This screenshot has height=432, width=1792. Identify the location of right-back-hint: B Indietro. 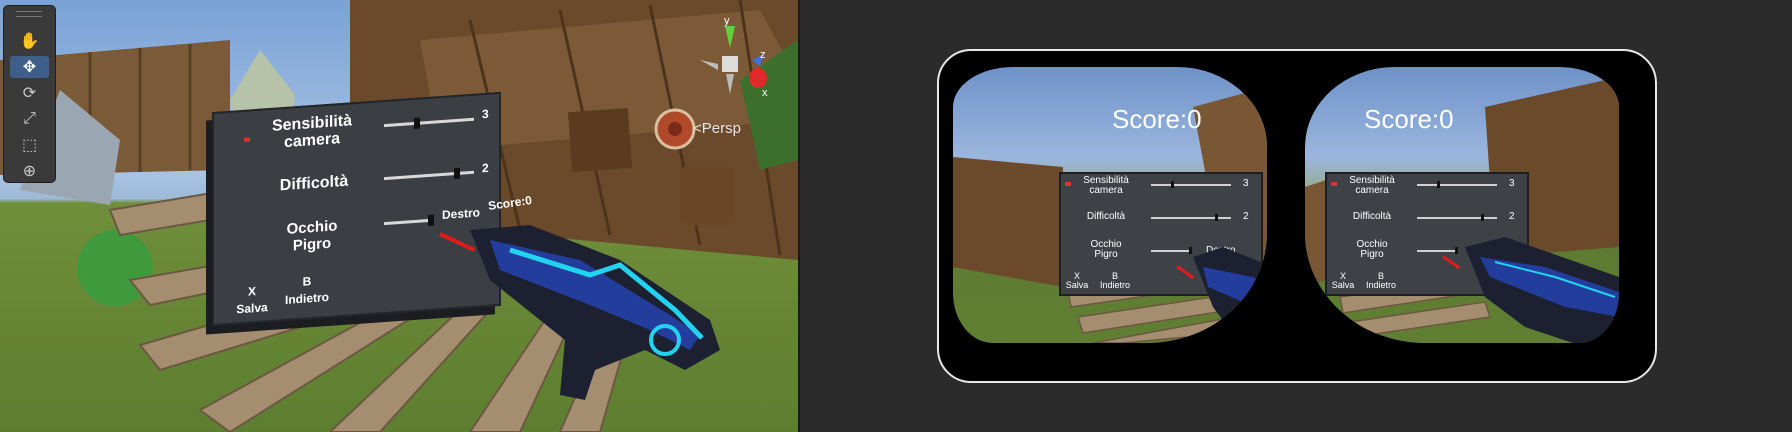
(1381, 281).